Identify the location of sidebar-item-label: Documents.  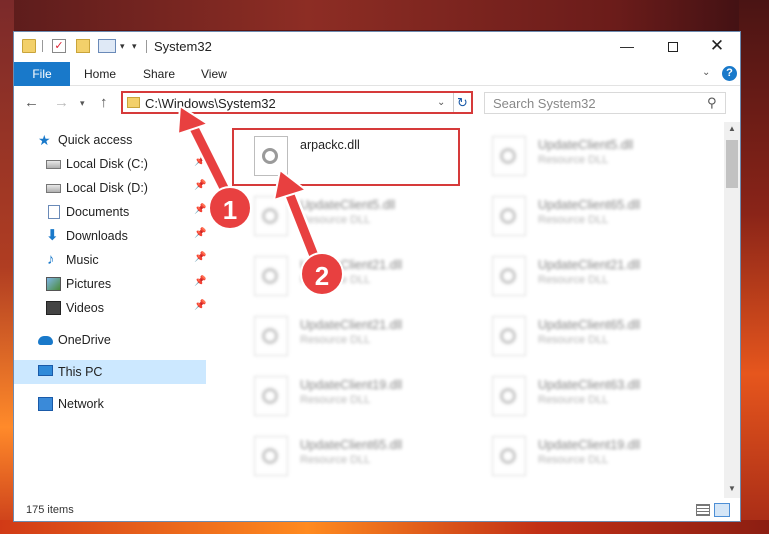
(98, 212).